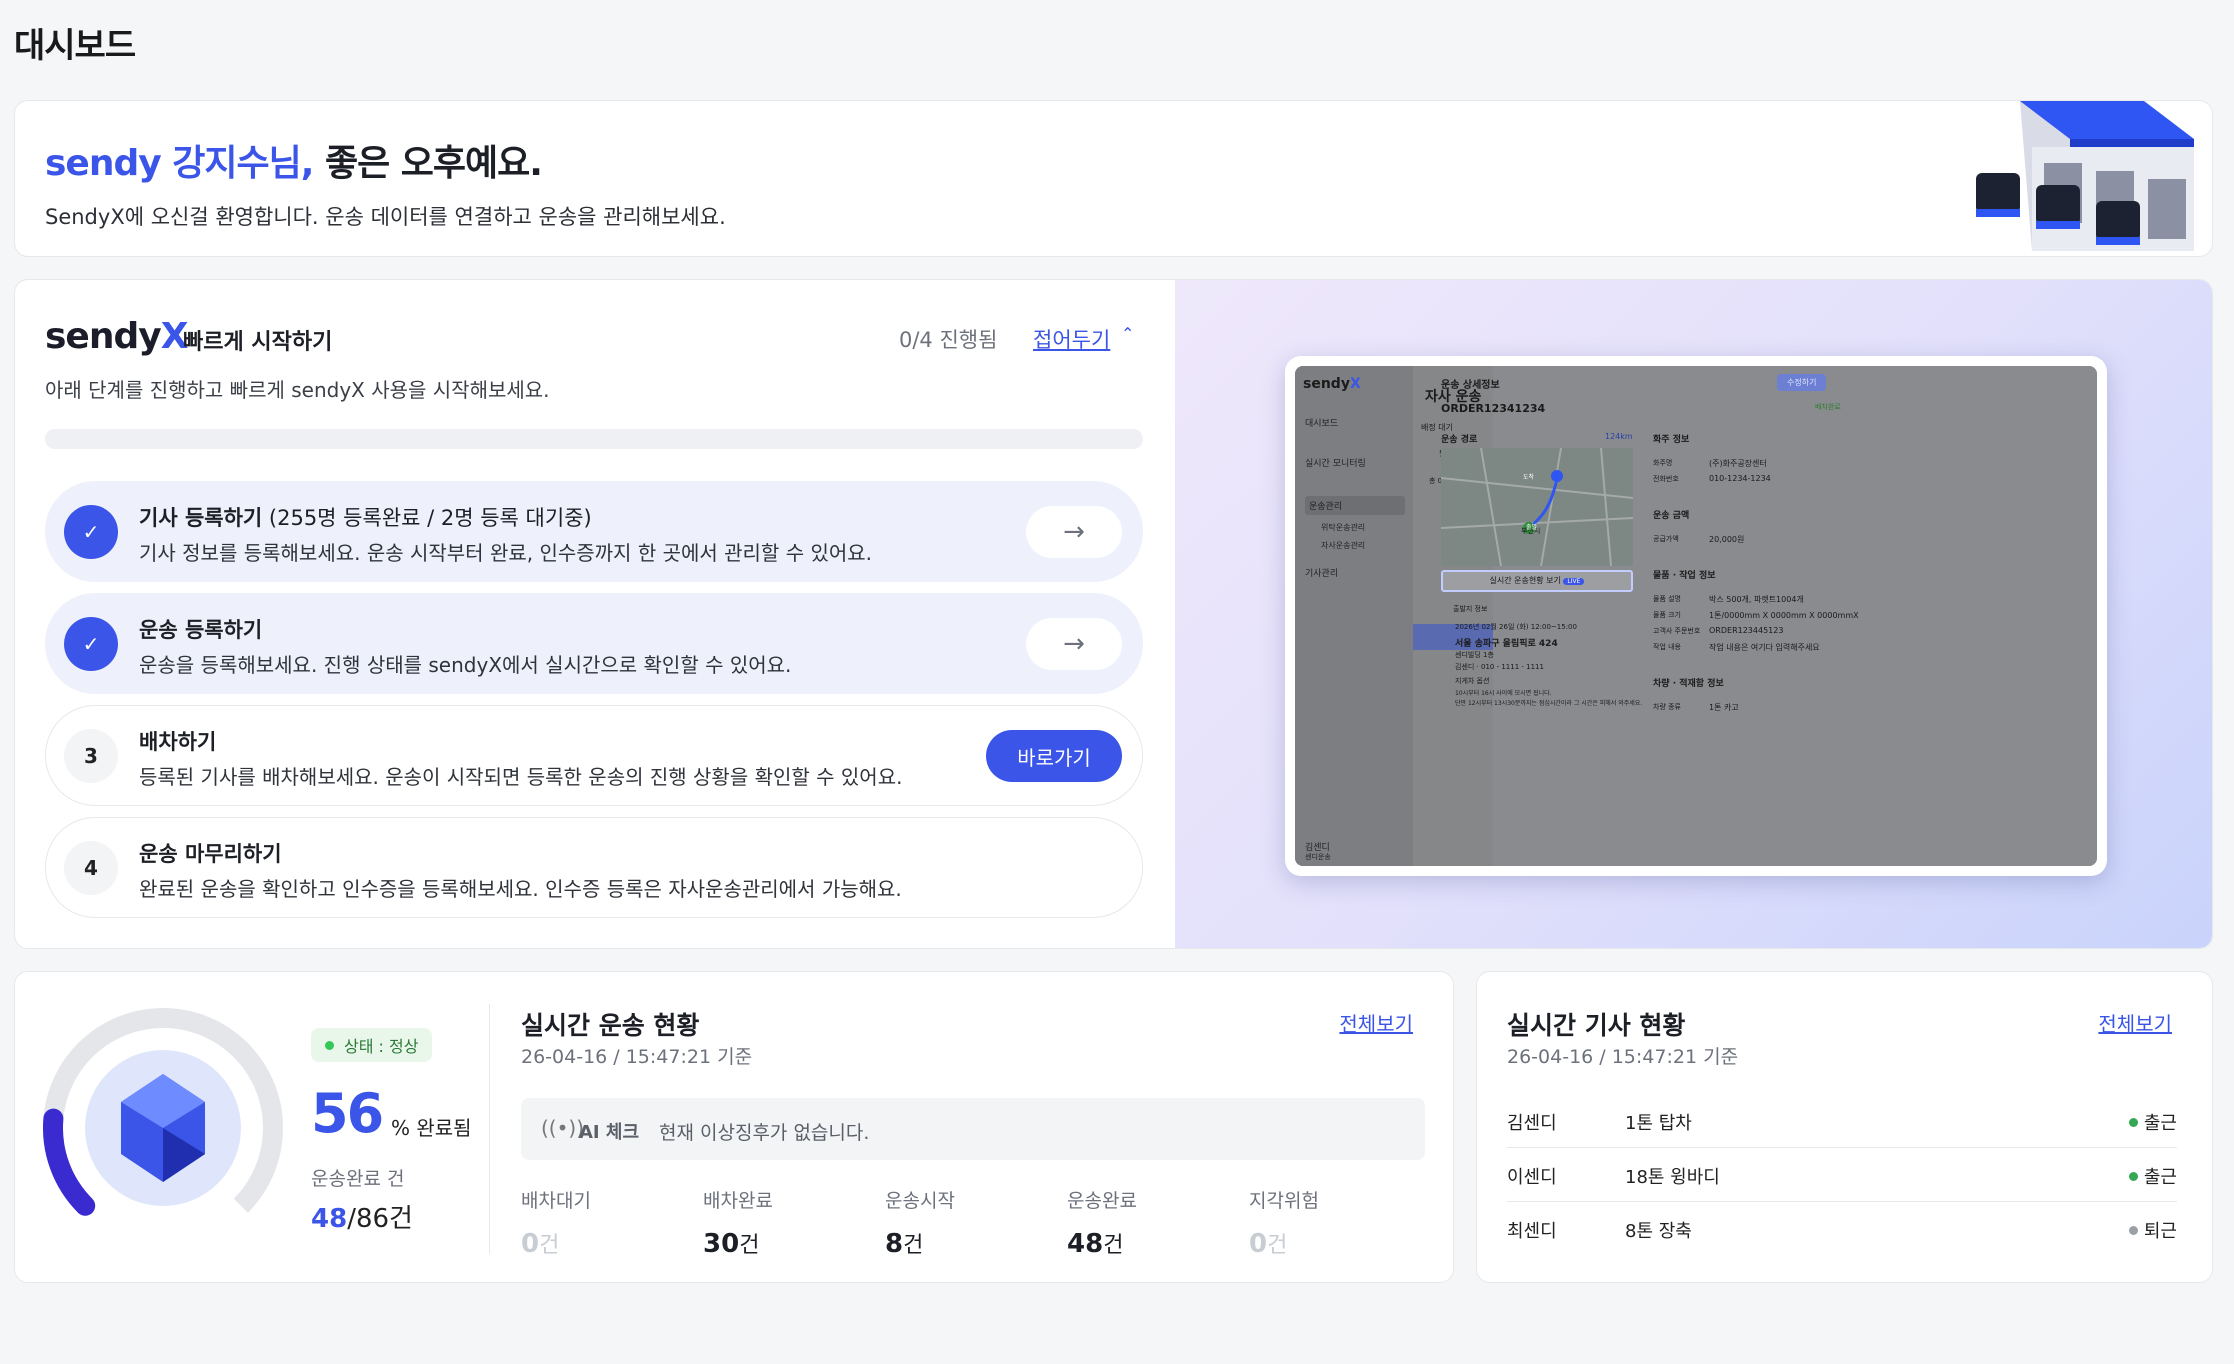 Image resolution: width=2234 pixels, height=1364 pixels. I want to click on preview-map-origin: 출발, so click(1532, 527).